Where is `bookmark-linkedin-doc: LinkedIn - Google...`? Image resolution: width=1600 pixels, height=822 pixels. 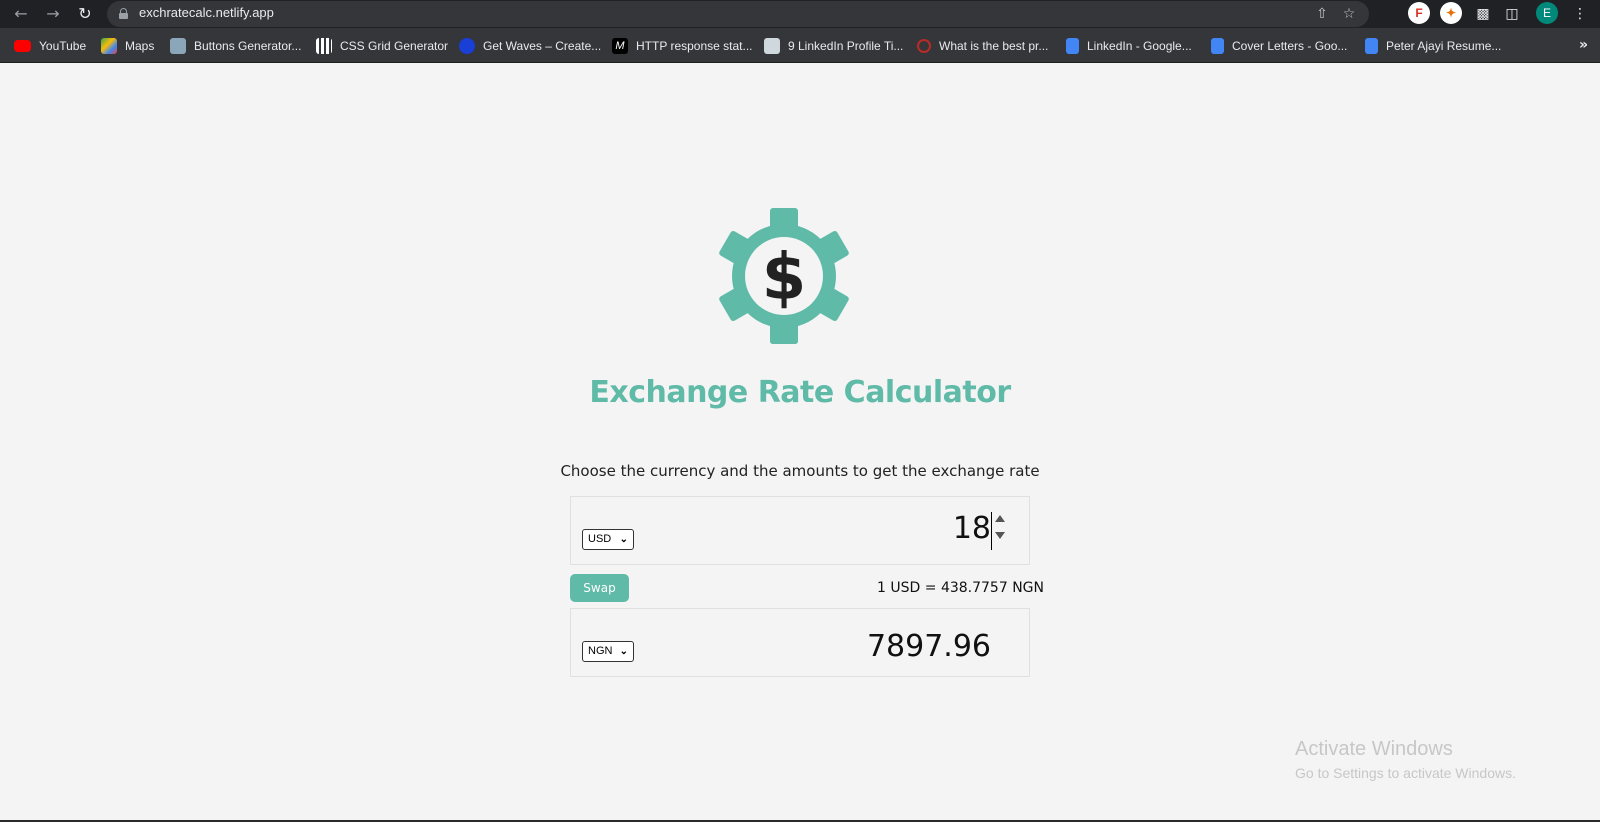
bookmark-linkedin-doc: LinkedIn - Google... is located at coordinates (1129, 46).